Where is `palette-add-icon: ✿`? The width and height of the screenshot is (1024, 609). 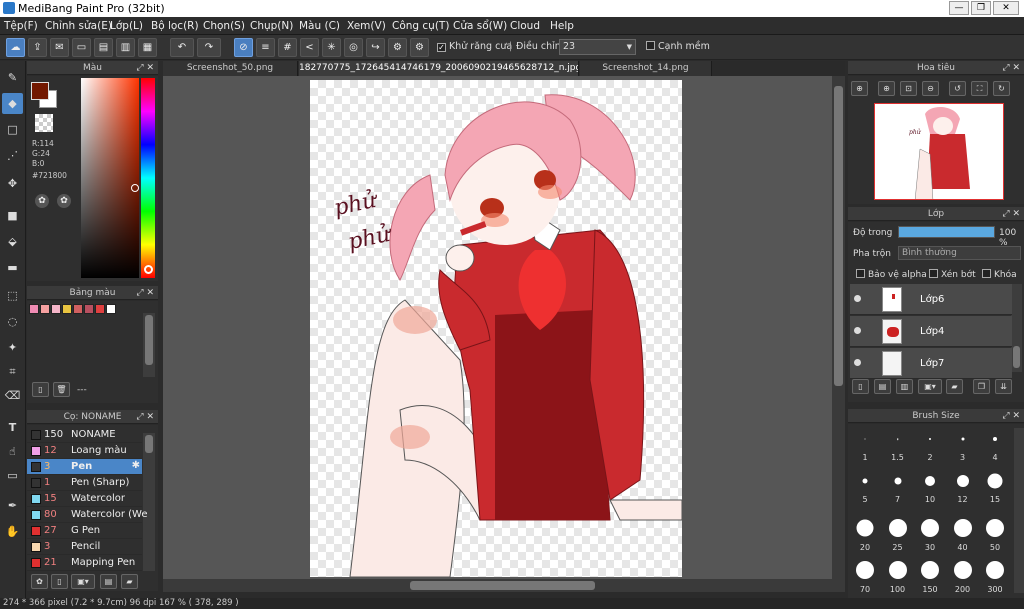
palette-add-icon: ✿ is located at coordinates (42, 201).